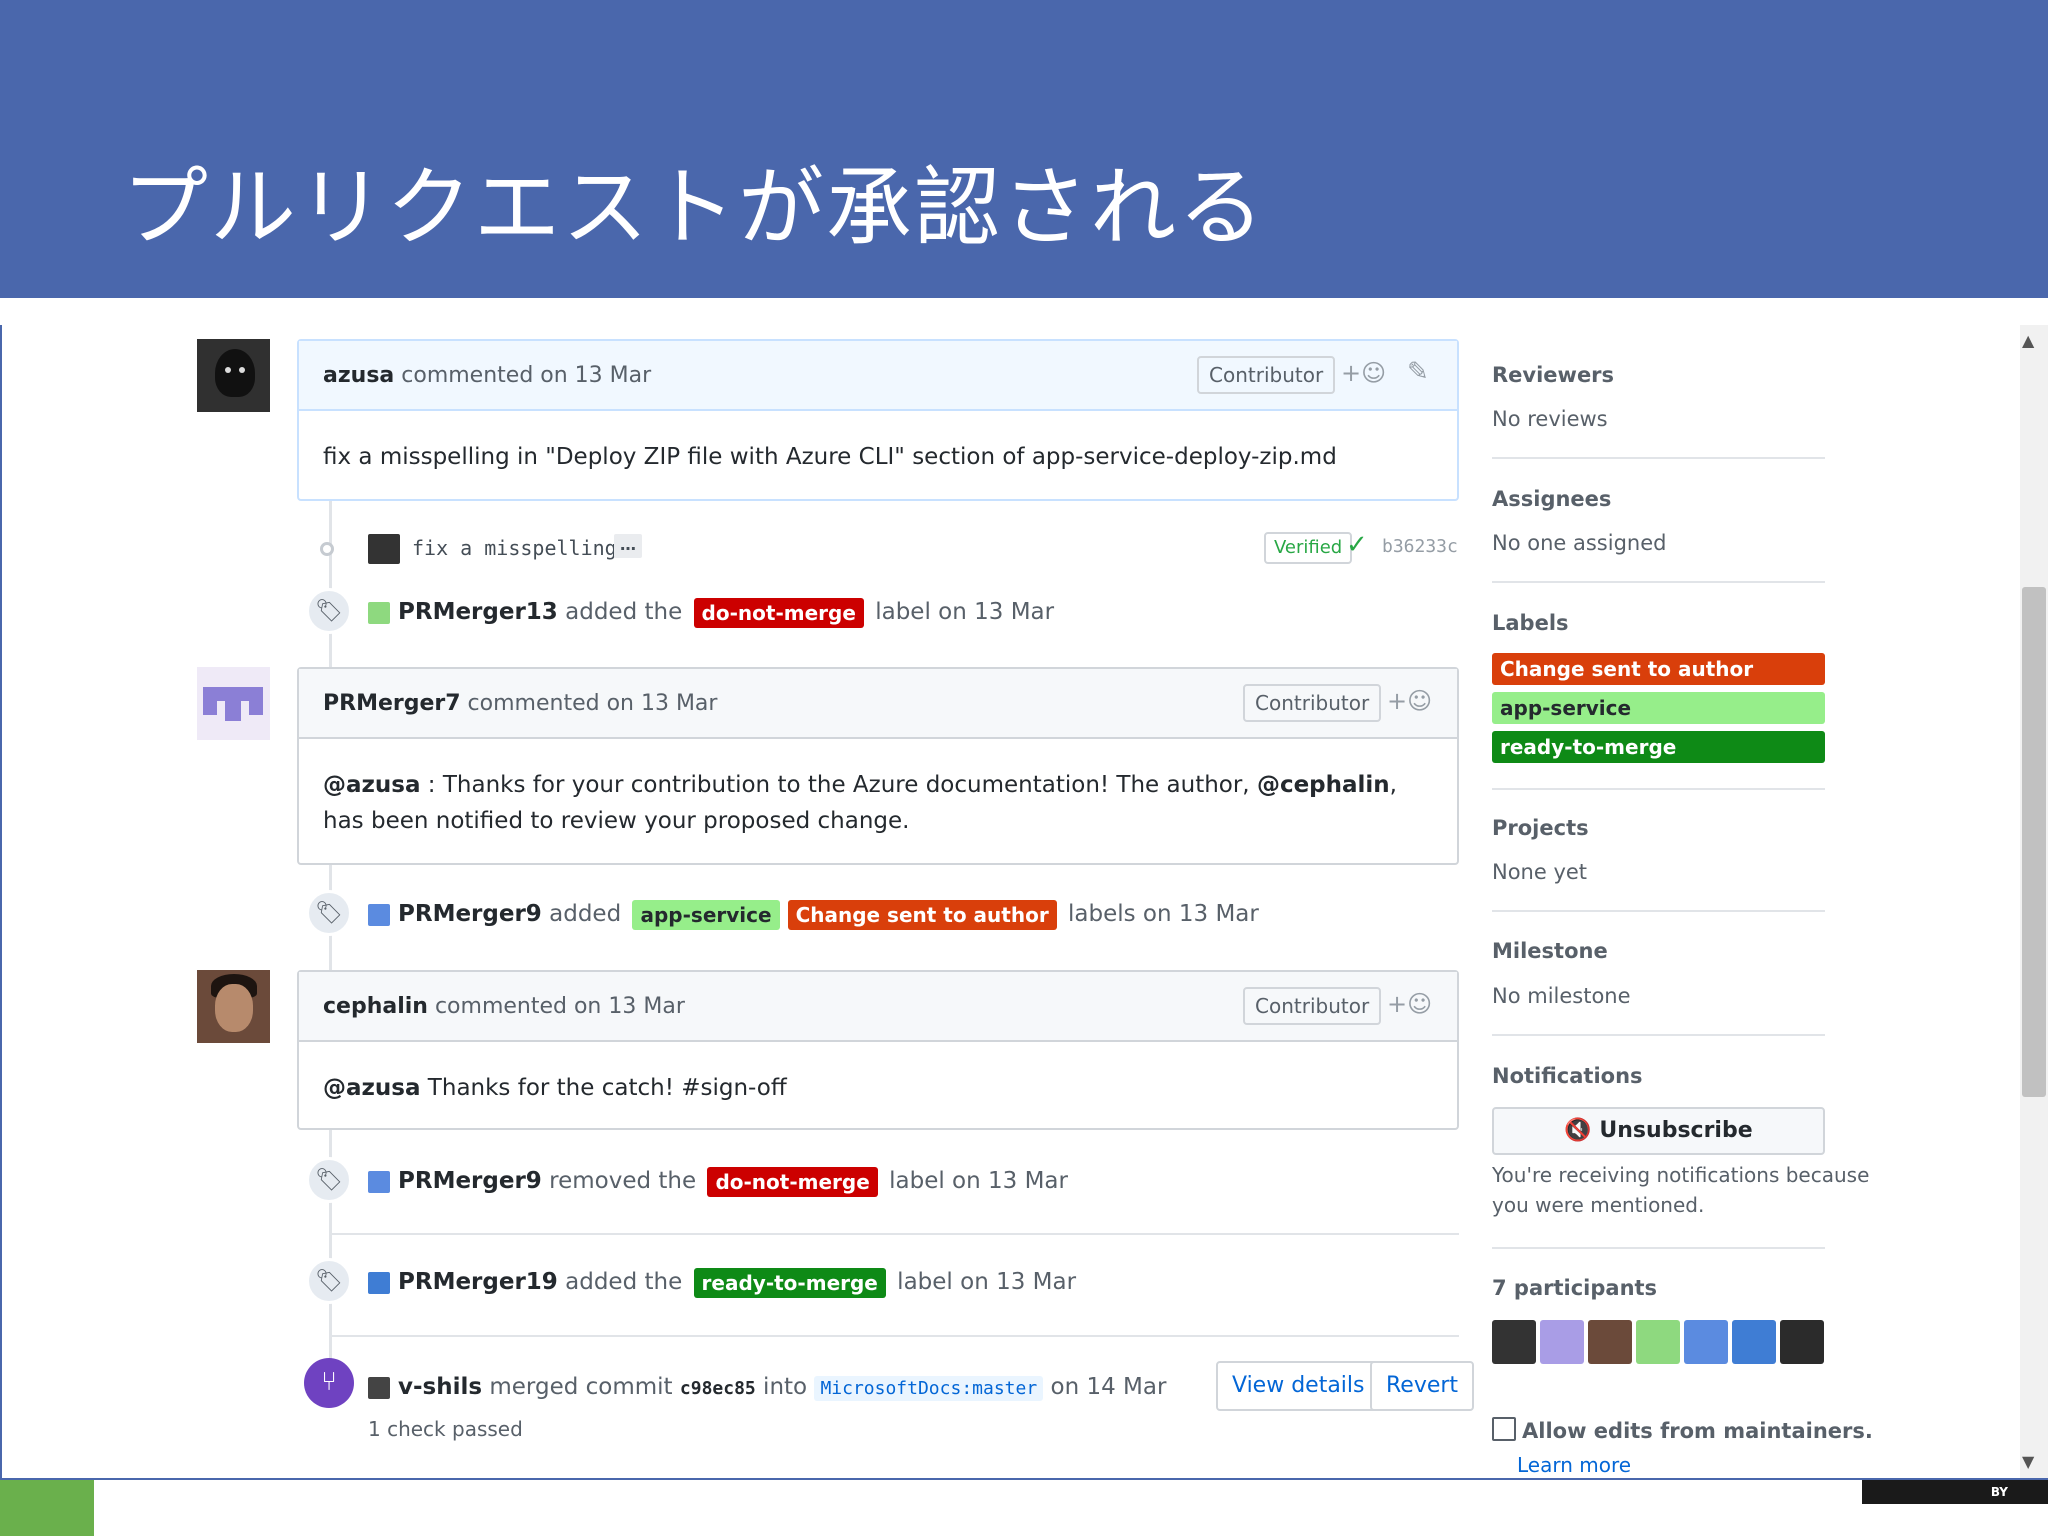 The height and width of the screenshot is (1536, 2048). What do you see at coordinates (585, 914) in the screenshot?
I see `event-text: added` at bounding box center [585, 914].